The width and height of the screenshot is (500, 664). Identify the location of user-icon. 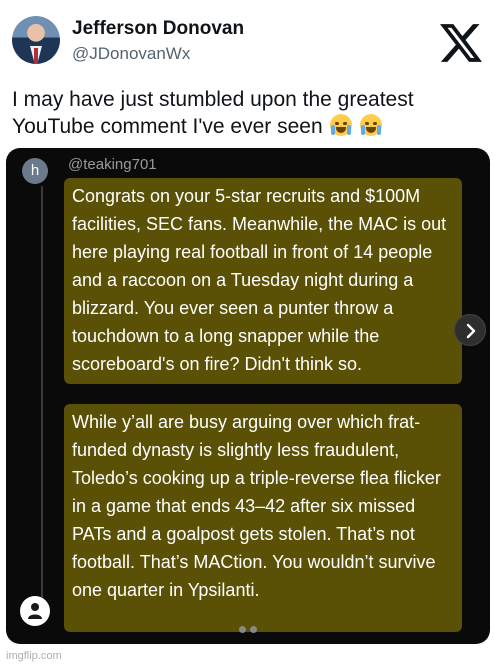
(35, 611).